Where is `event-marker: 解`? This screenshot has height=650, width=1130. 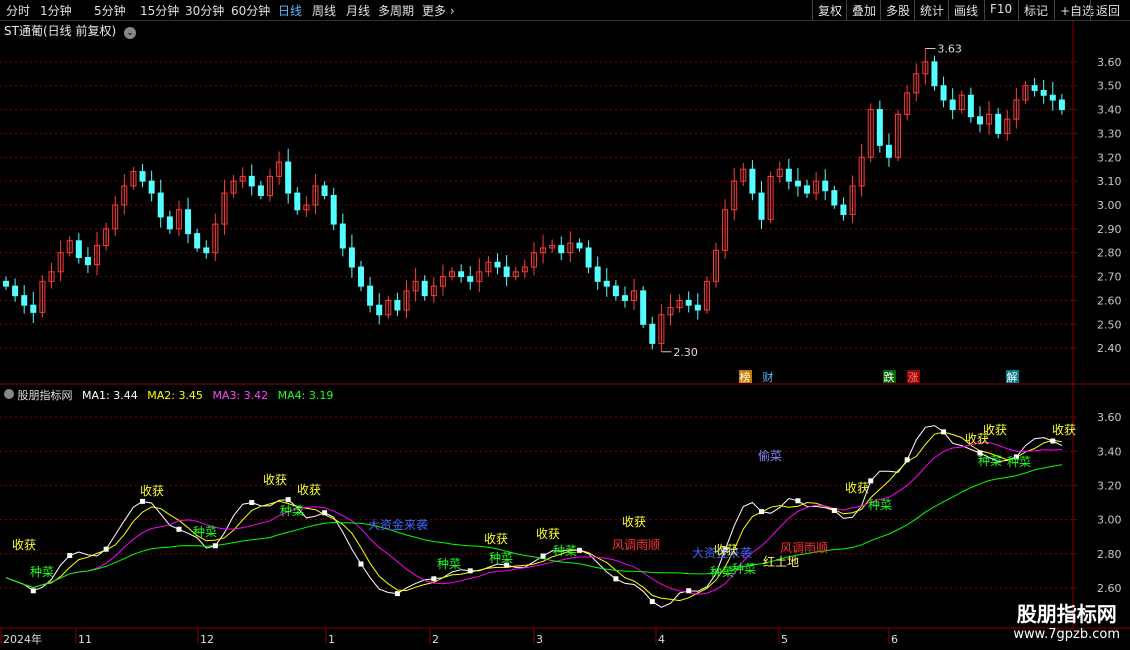 event-marker: 解 is located at coordinates (1012, 377).